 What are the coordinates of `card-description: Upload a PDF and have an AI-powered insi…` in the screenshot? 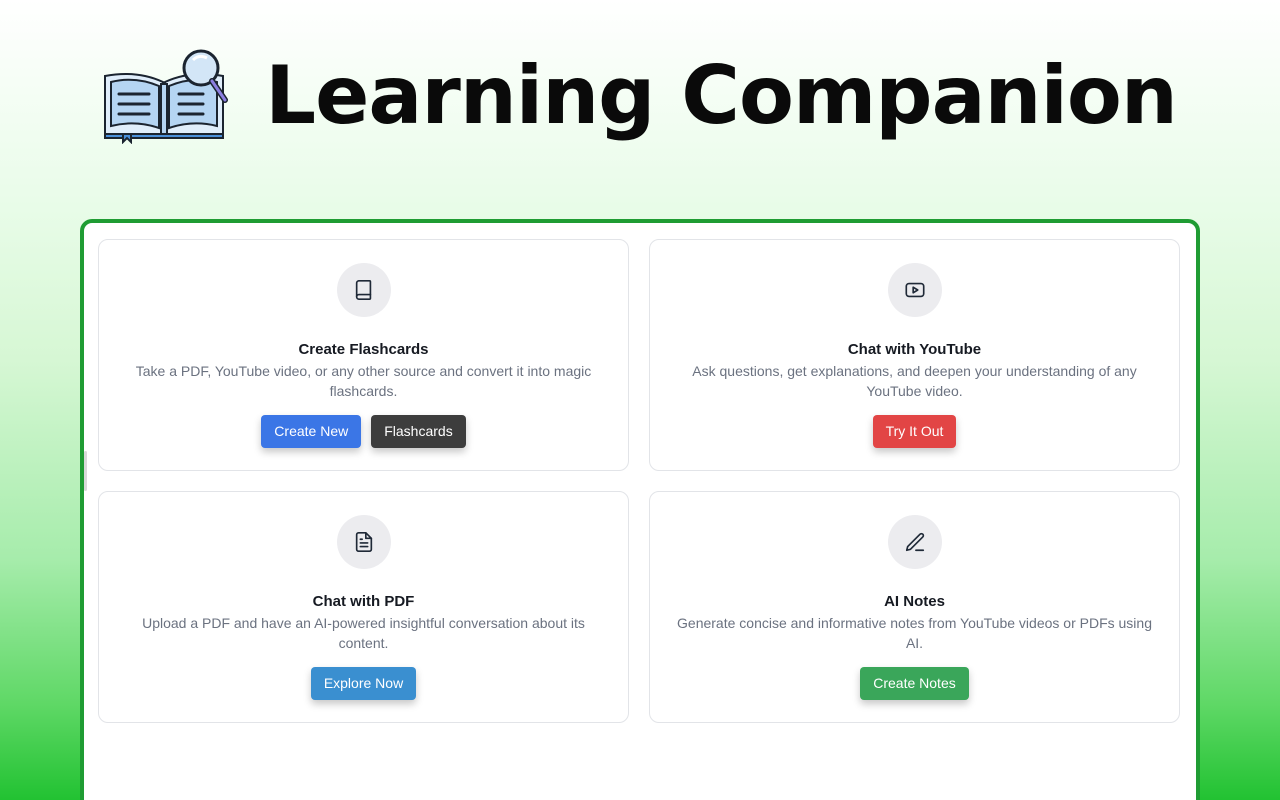 It's located at (363, 632).